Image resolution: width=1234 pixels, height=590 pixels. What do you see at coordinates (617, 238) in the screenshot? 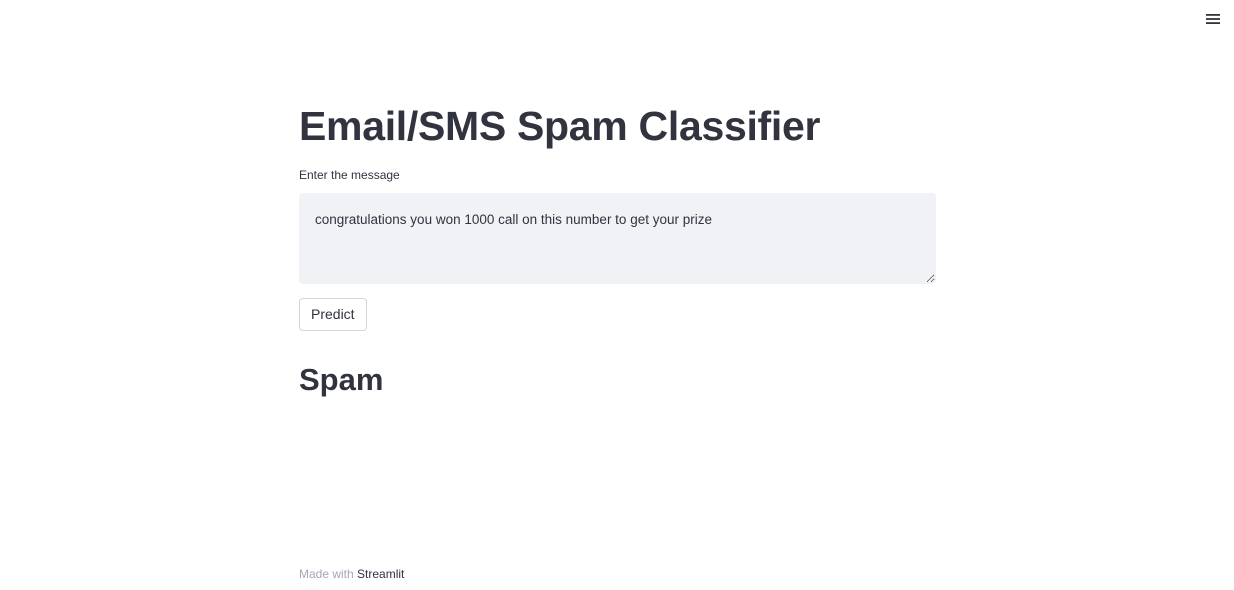
I see `message-textarea` at bounding box center [617, 238].